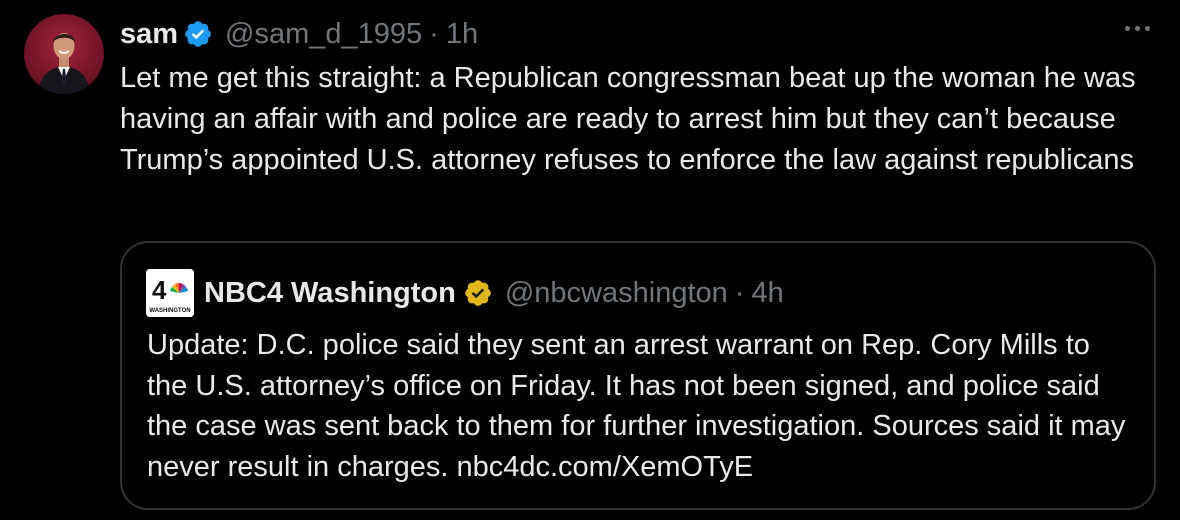 The width and height of the screenshot is (1180, 520). I want to click on author-name: sam, so click(149, 34).